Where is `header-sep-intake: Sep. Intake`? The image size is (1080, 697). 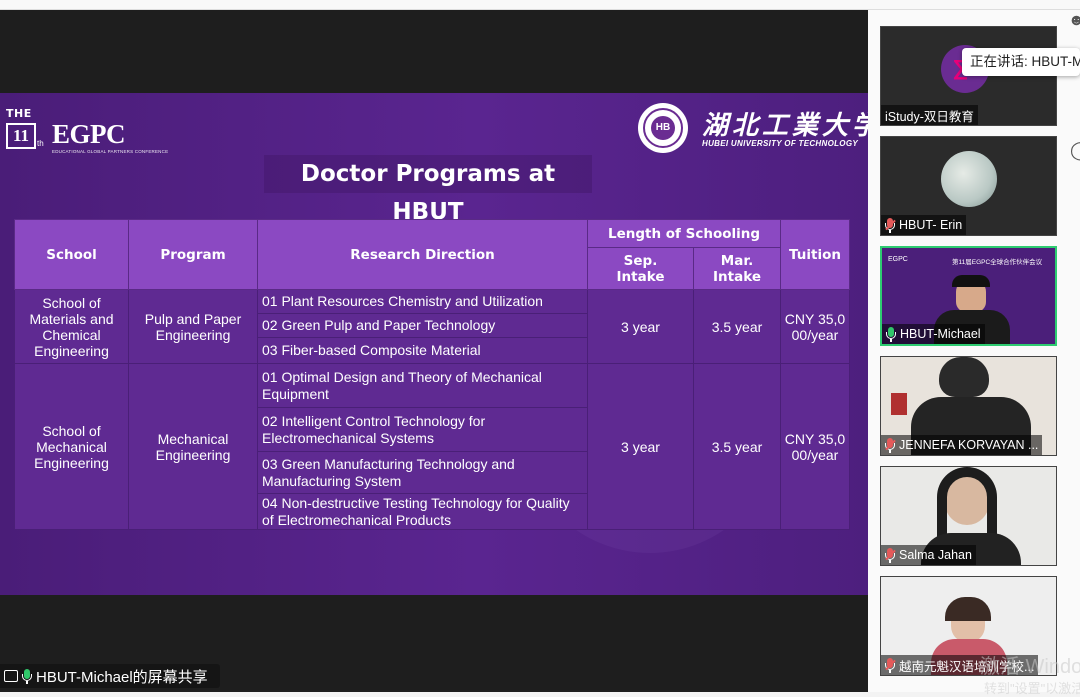 header-sep-intake: Sep. Intake is located at coordinates (640, 268).